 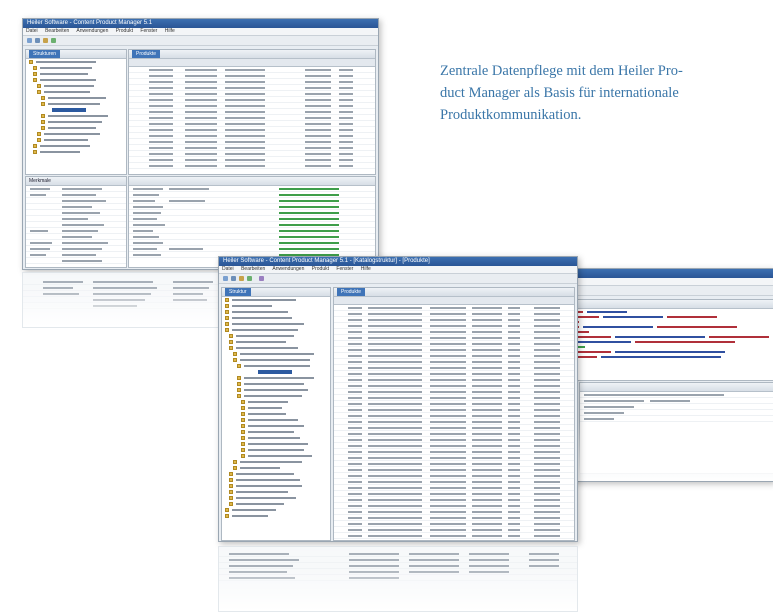 I want to click on tab-attributes: Merkmale, so click(x=40, y=181).